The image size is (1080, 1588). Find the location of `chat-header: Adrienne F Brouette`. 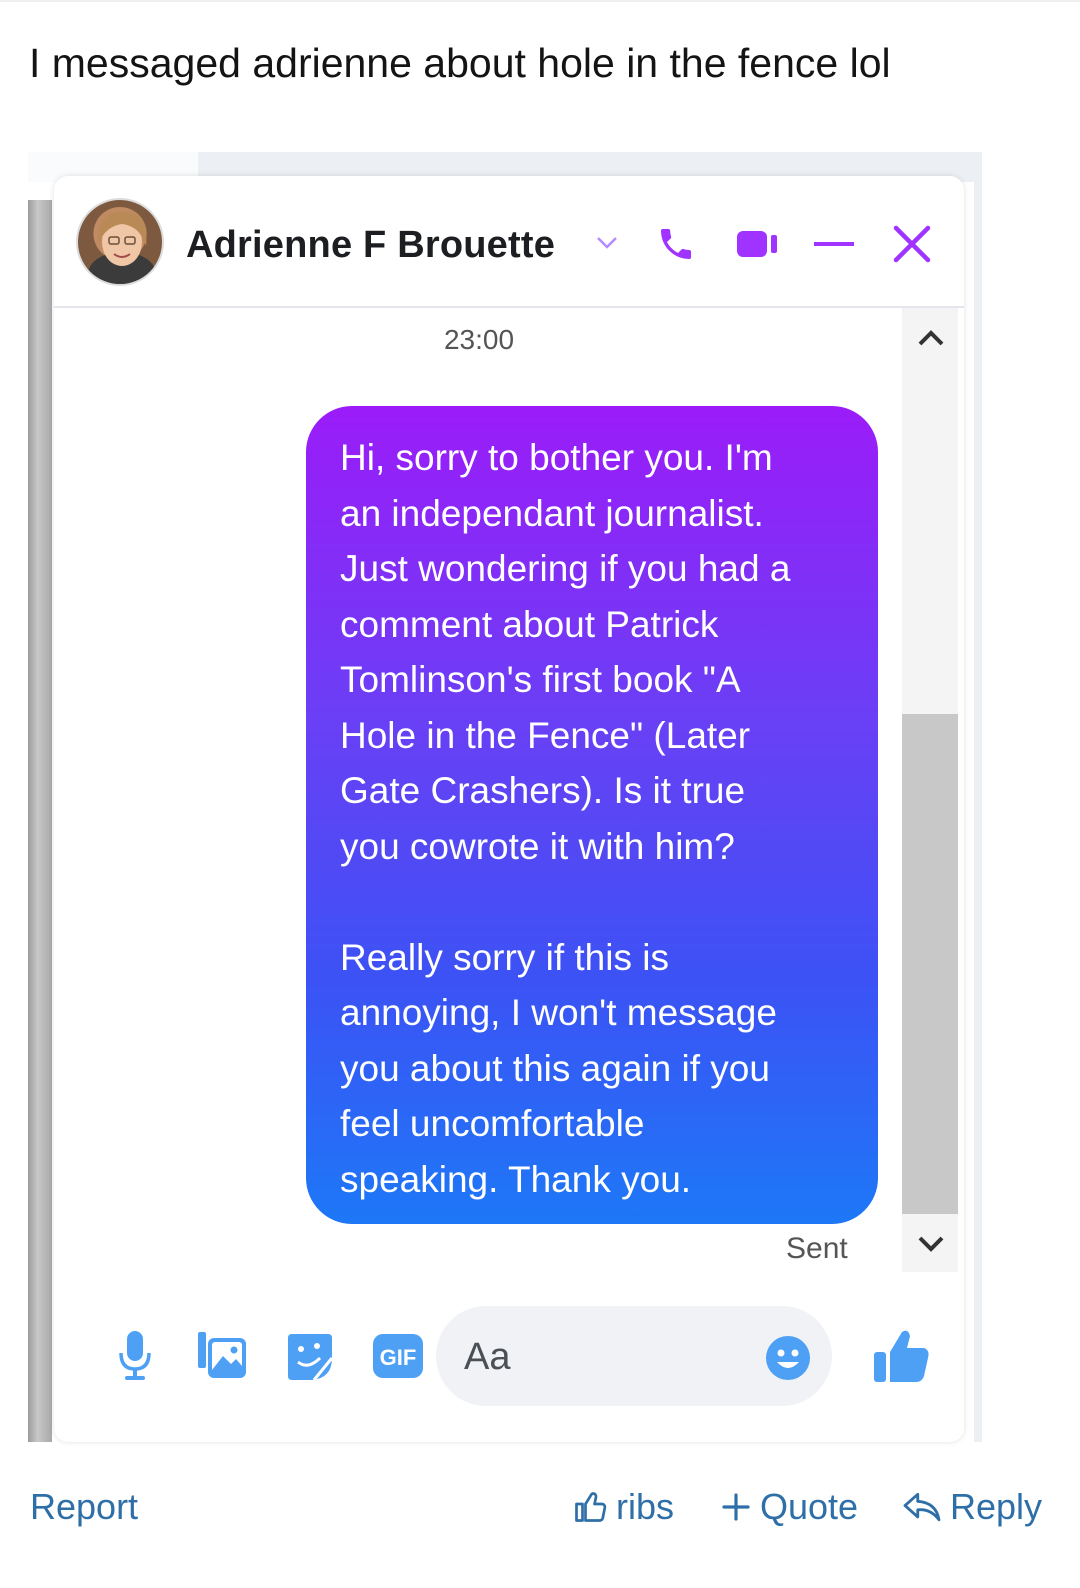

chat-header: Adrienne F Brouette is located at coordinates (509, 242).